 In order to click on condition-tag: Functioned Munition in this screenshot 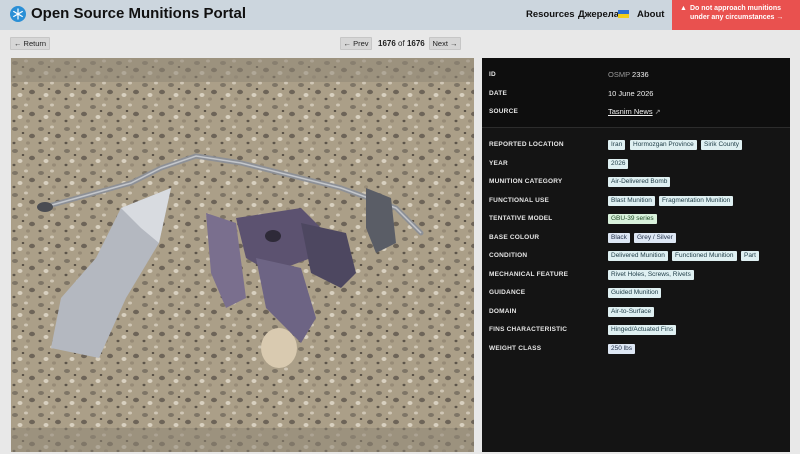, I will do `click(704, 256)`.